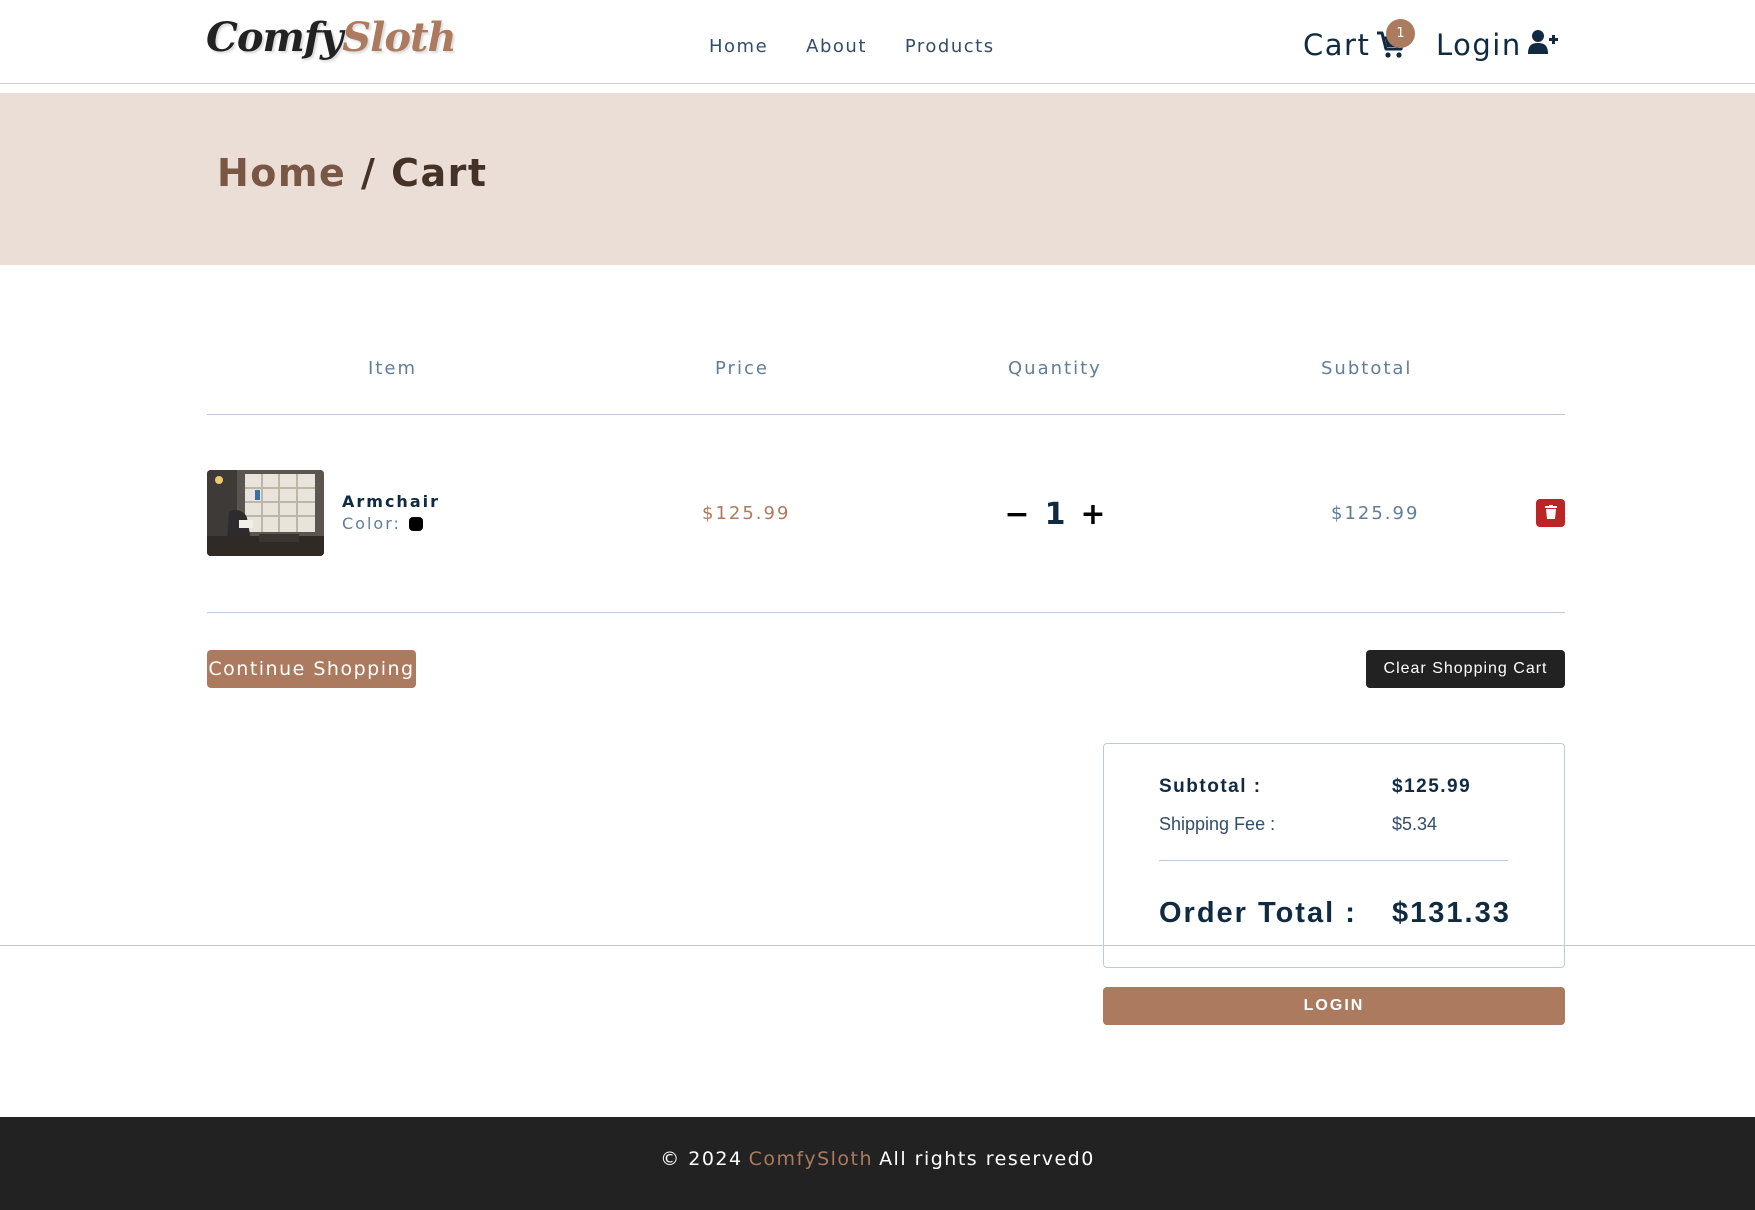 Image resolution: width=1755 pixels, height=1210 pixels. What do you see at coordinates (1415, 824) in the screenshot?
I see `shipping-fee-value: $5.34` at bounding box center [1415, 824].